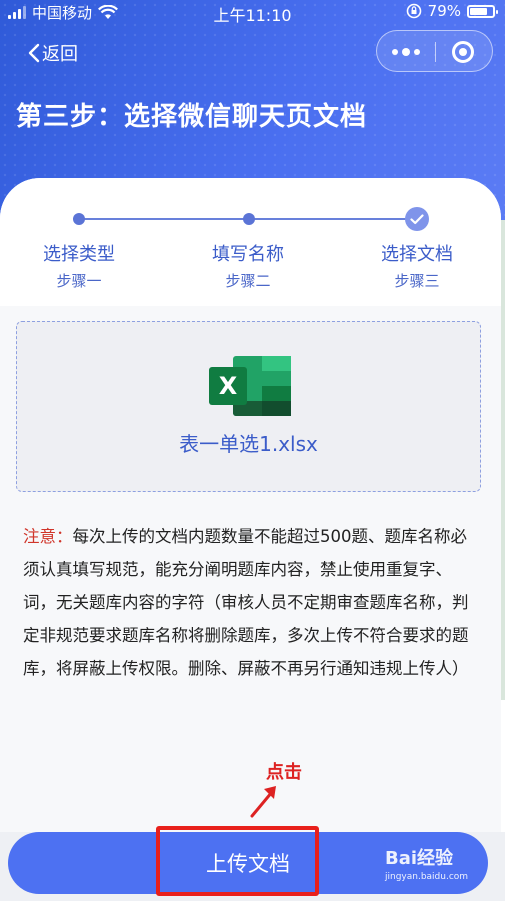 The height and width of the screenshot is (901, 505). I want to click on battery-percent: 79%, so click(444, 11).